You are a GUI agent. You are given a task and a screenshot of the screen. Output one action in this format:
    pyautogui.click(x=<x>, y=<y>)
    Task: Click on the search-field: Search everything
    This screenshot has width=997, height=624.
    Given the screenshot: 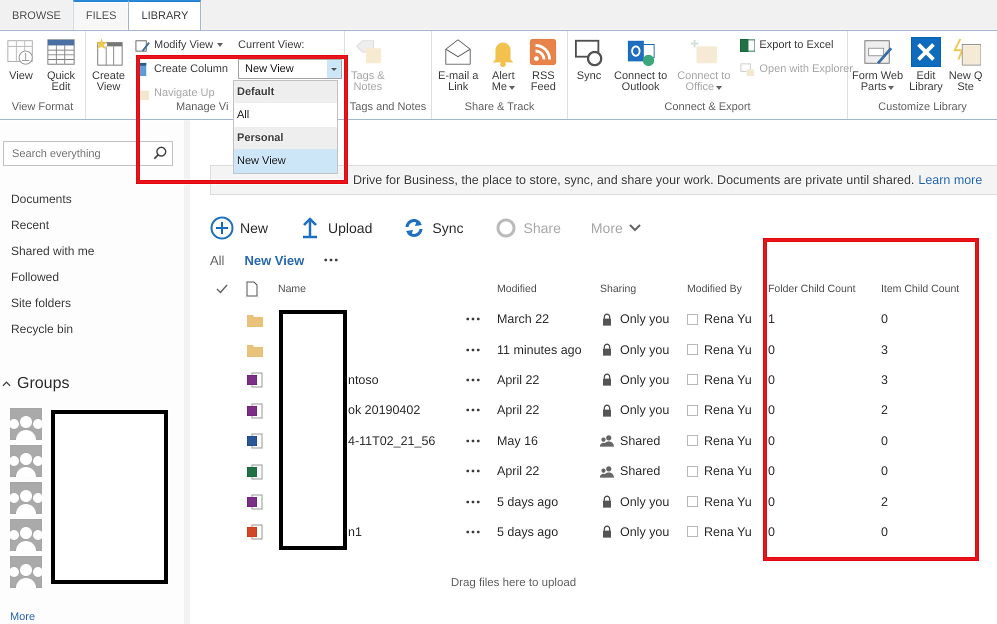 What is the action you would take?
    pyautogui.click(x=88, y=153)
    